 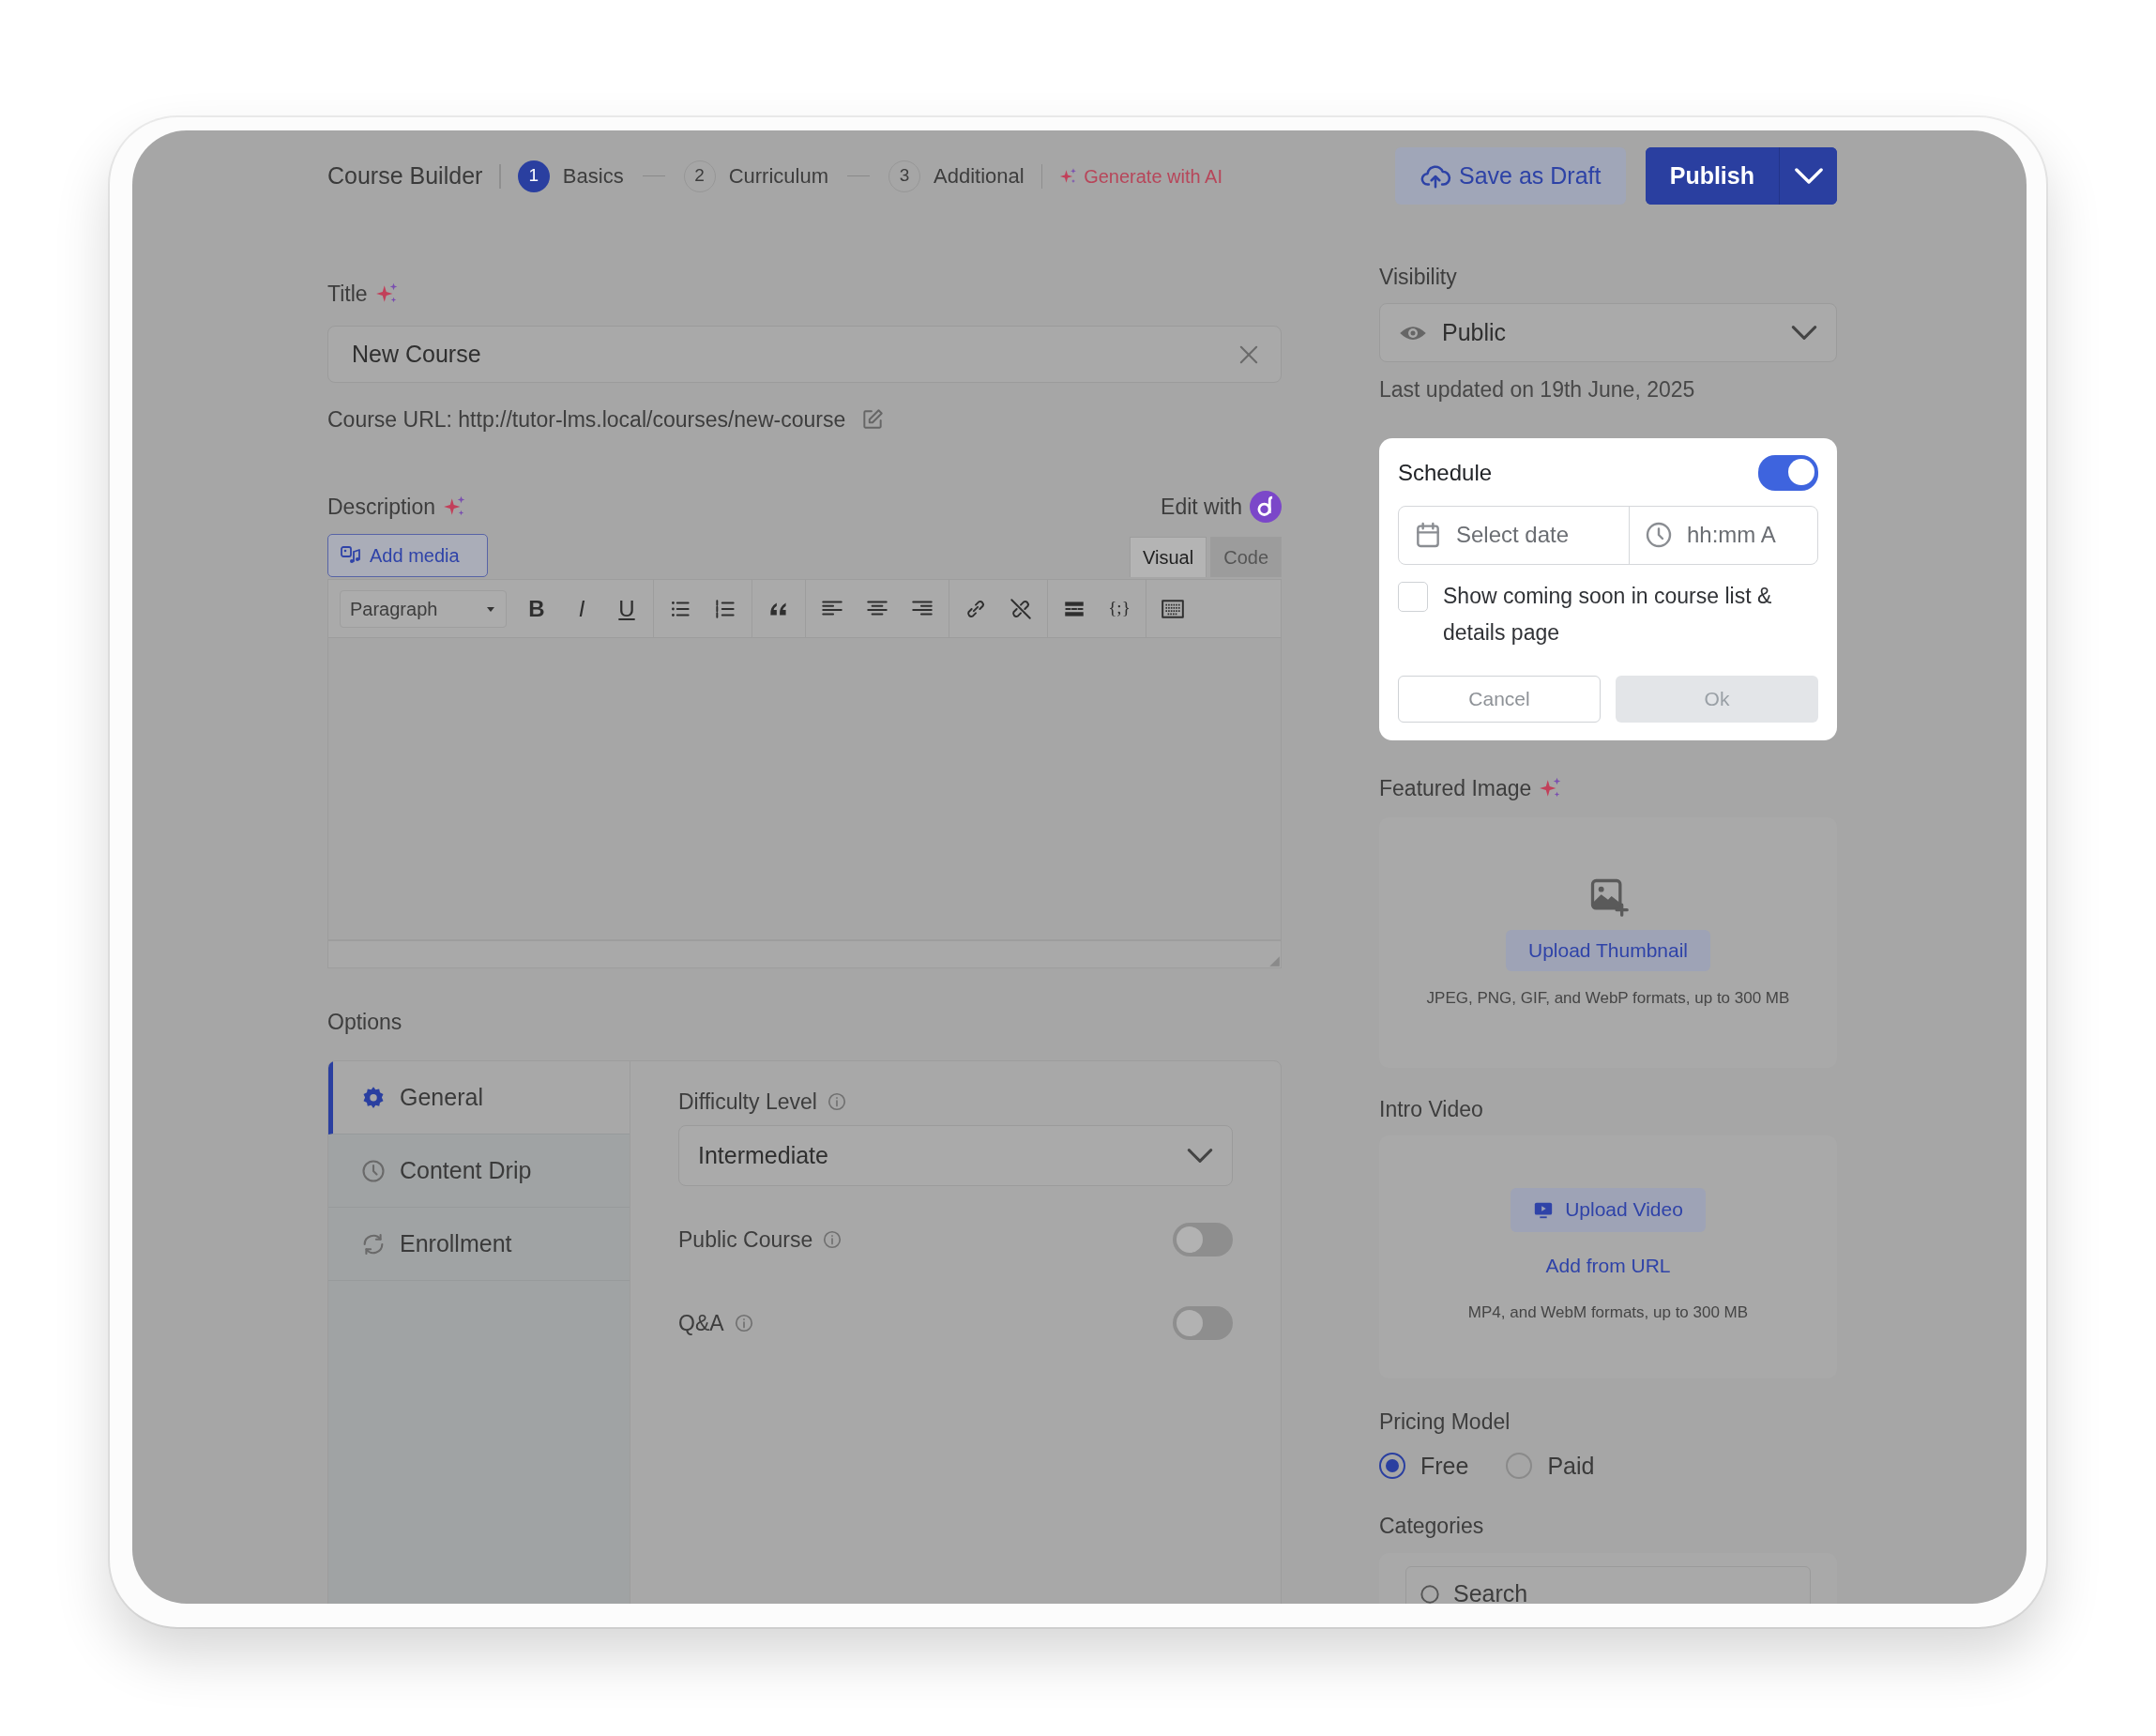 What do you see at coordinates (1418, 277) in the screenshot?
I see `field-label: Visibility` at bounding box center [1418, 277].